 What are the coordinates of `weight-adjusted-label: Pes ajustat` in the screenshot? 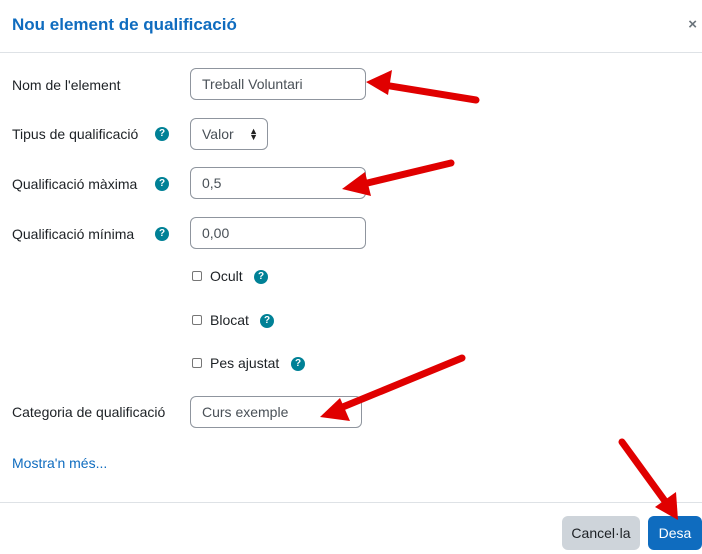 It's located at (245, 363).